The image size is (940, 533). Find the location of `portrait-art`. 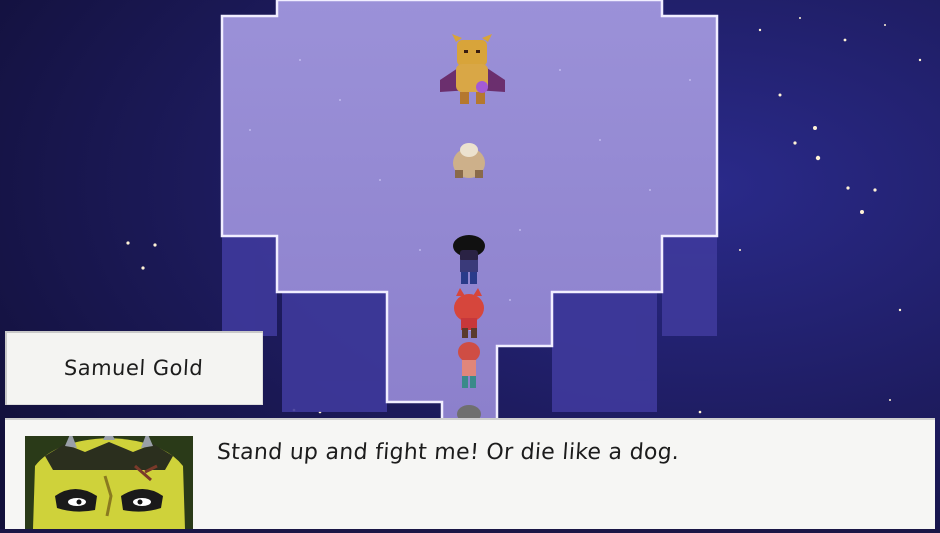

portrait-art is located at coordinates (109, 482).